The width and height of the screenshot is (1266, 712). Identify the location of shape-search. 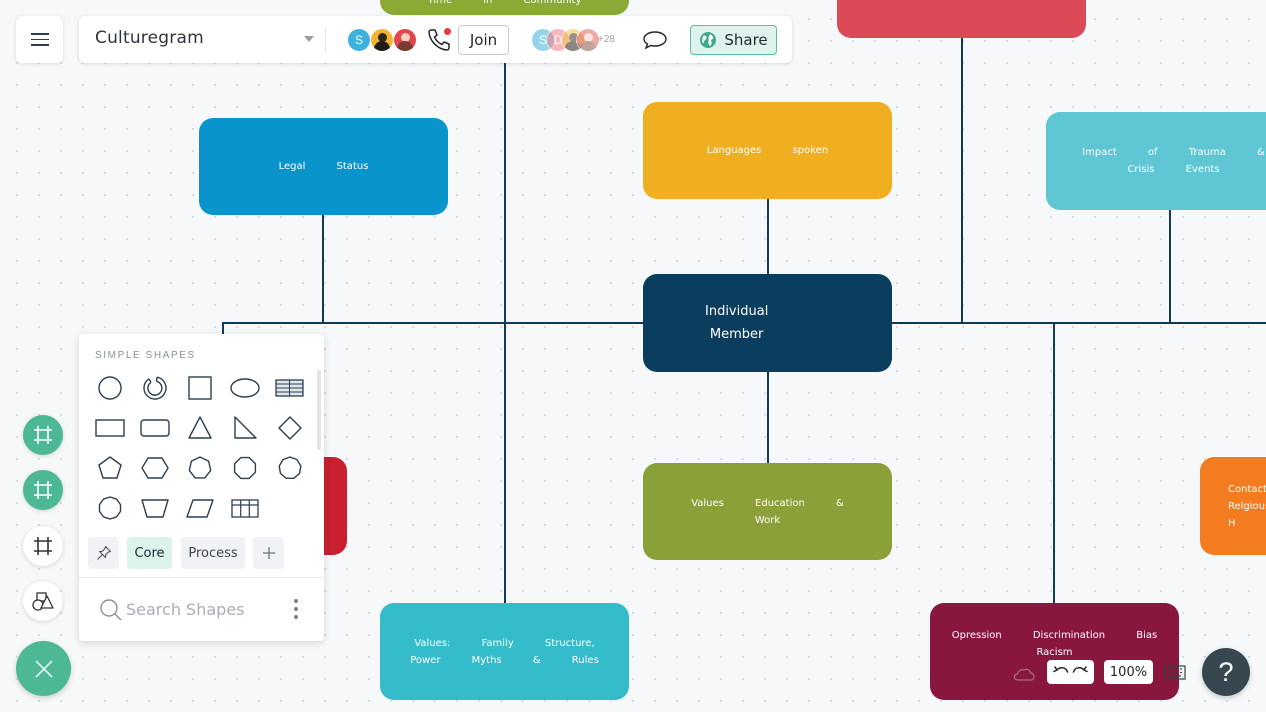
(204, 609).